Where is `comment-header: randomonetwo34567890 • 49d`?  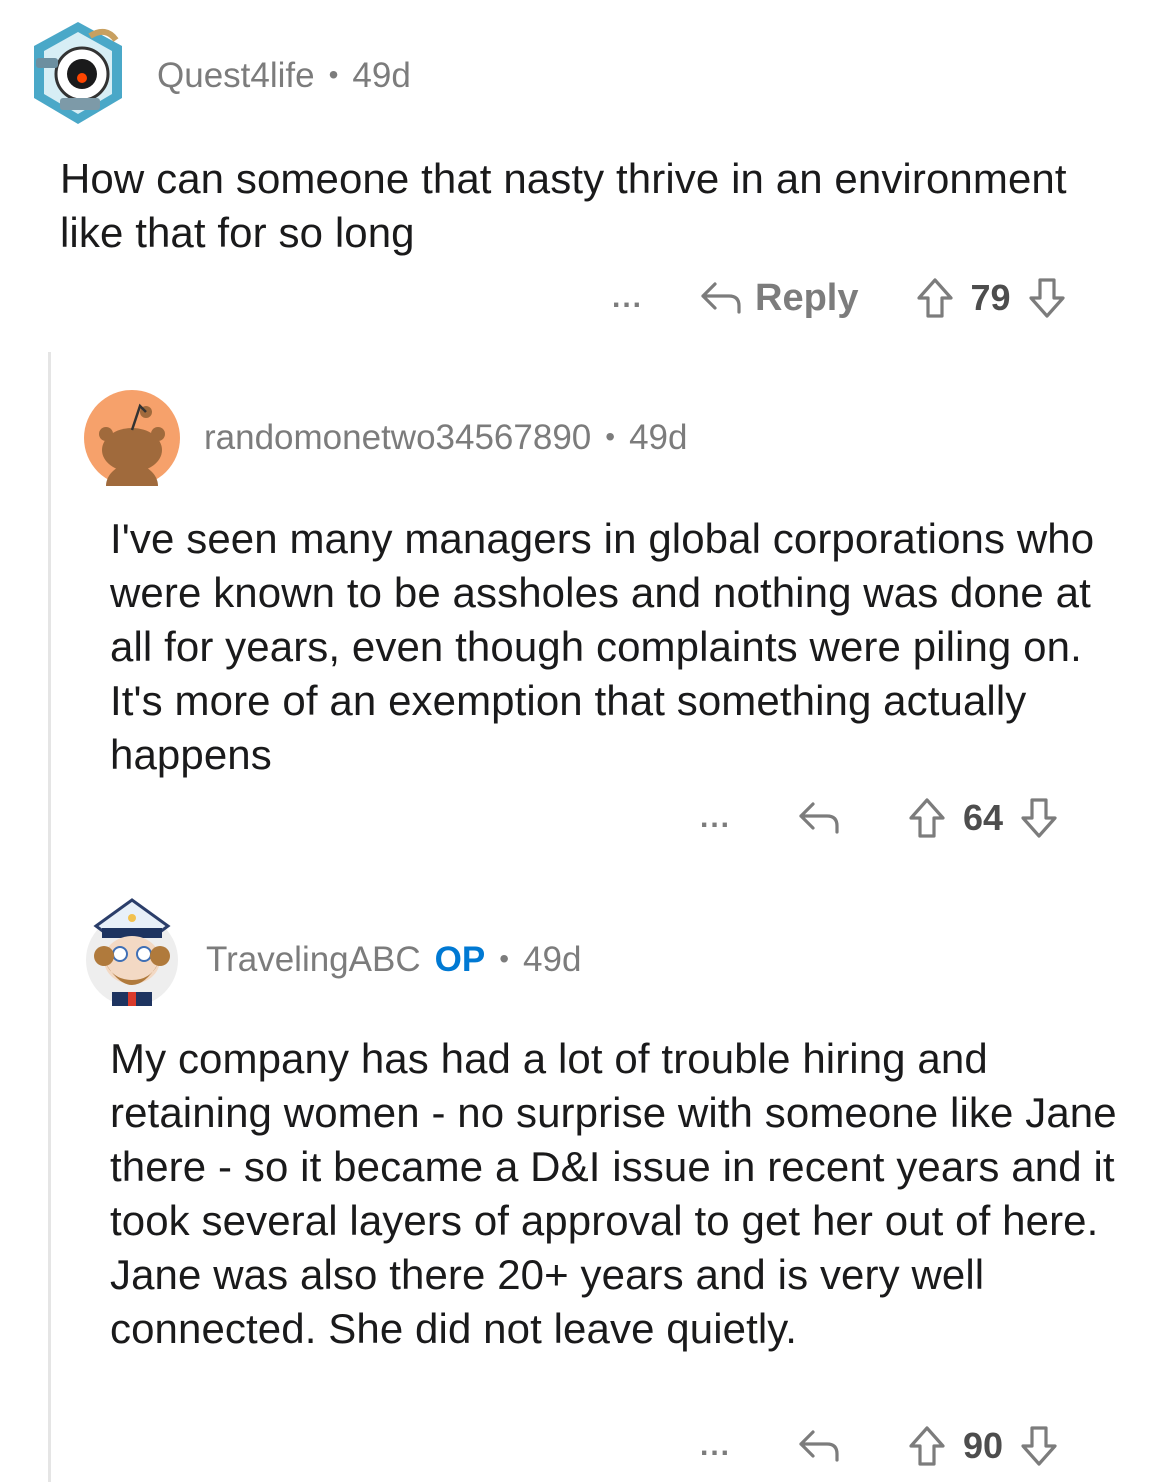
comment-header: randomonetwo34567890 • 49d is located at coordinates (445, 438).